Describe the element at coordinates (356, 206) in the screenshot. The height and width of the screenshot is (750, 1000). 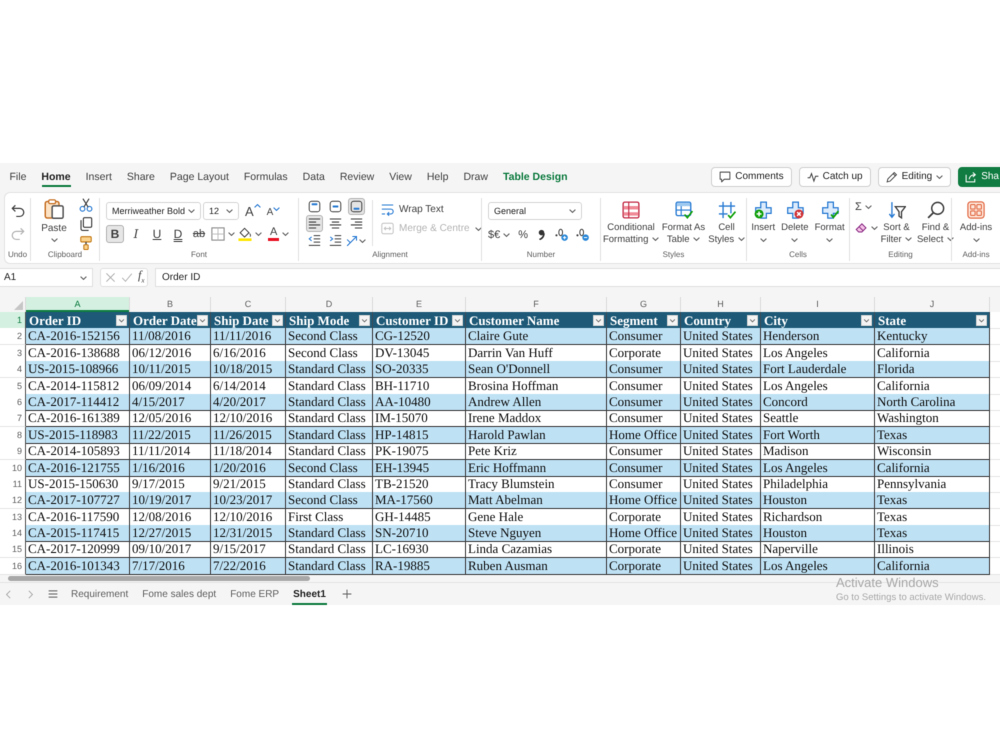
I see `align-bottom-icon` at that location.